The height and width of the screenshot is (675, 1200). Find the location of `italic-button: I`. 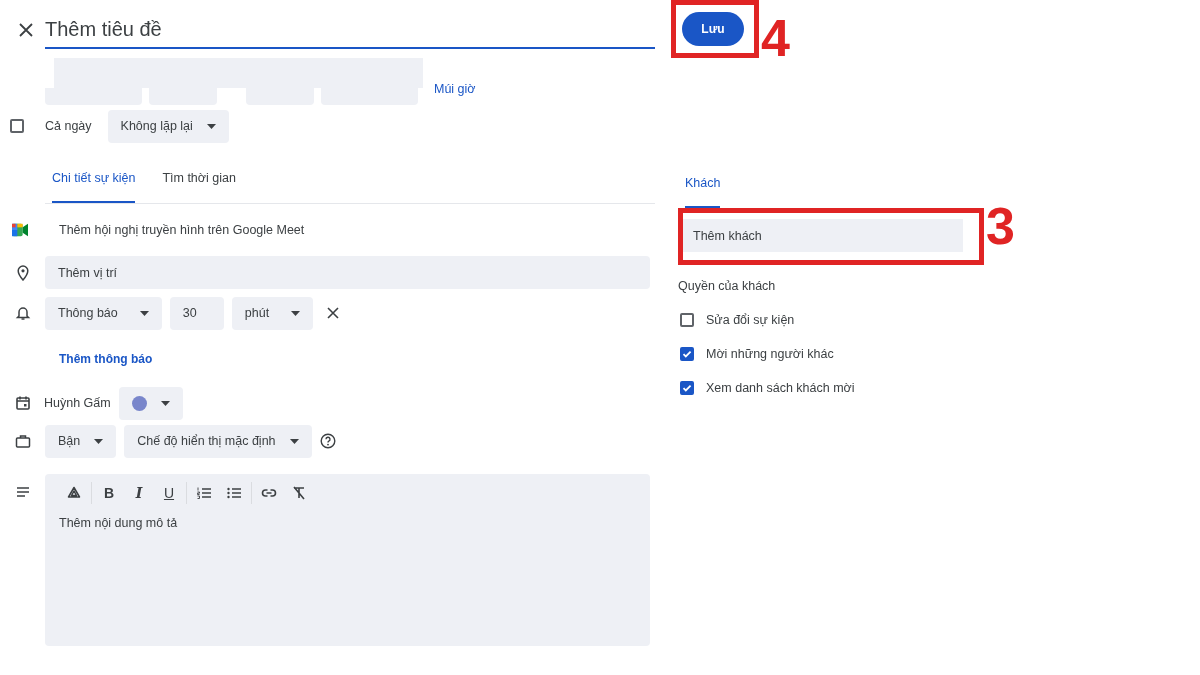

italic-button: I is located at coordinates (139, 493).